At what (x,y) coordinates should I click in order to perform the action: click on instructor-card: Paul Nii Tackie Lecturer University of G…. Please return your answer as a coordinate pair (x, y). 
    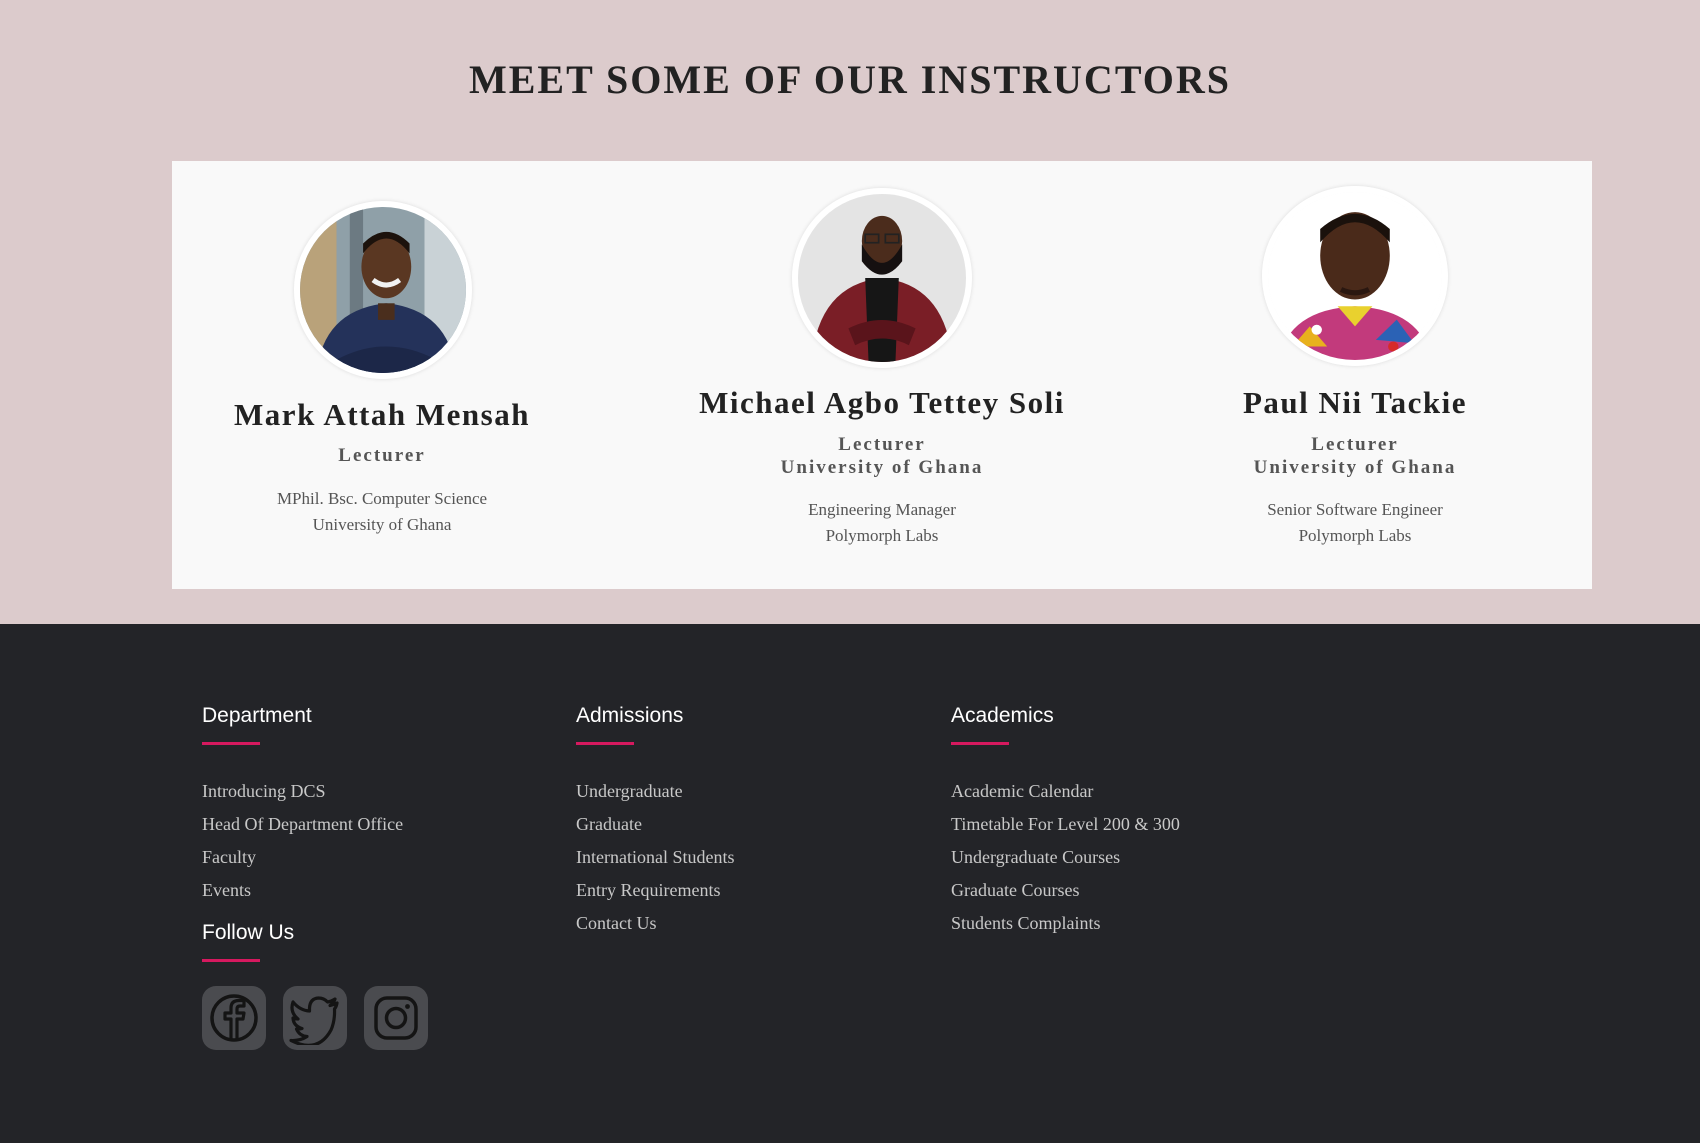
    Looking at the image, I should click on (1355, 375).